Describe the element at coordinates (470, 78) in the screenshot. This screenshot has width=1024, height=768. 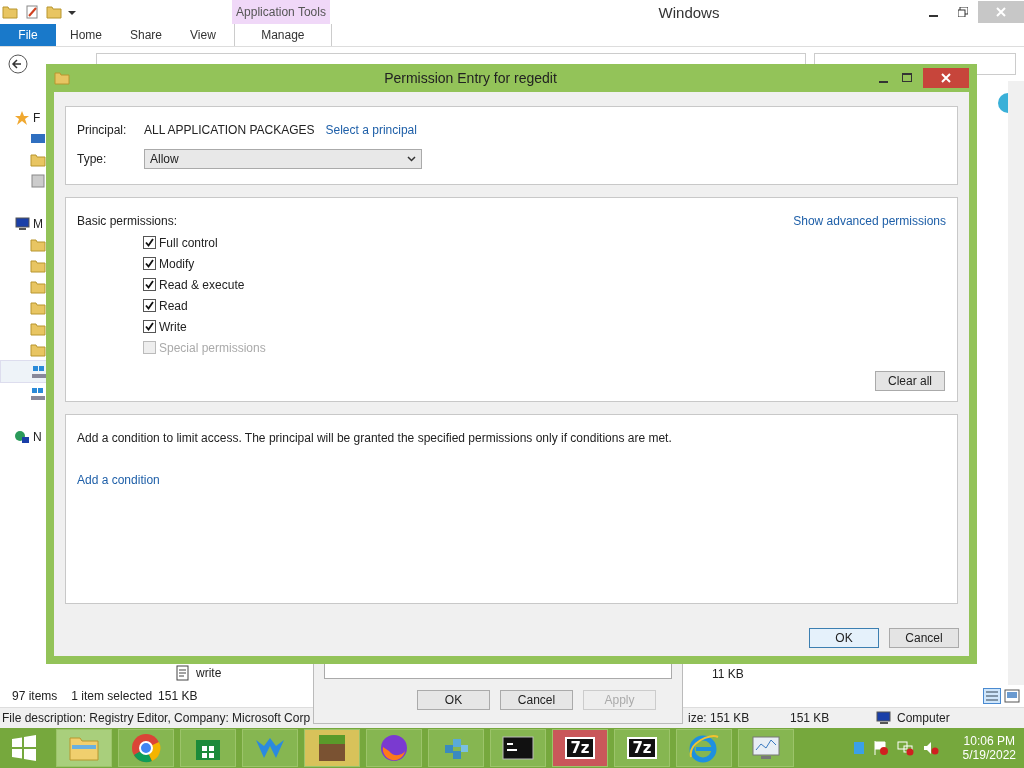
I see `dialog-title: Permission Entry for regedit` at that location.